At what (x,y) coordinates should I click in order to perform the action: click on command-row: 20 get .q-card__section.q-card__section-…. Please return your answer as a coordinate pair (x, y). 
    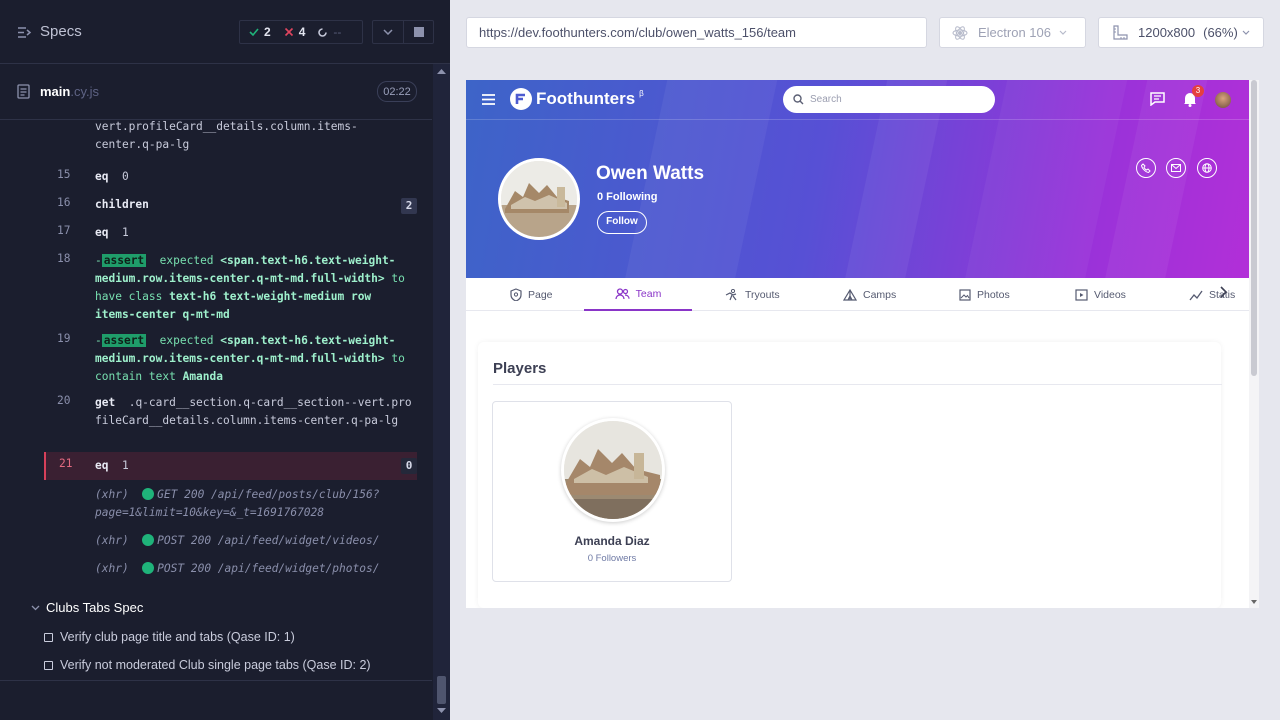
    Looking at the image, I should click on (230, 421).